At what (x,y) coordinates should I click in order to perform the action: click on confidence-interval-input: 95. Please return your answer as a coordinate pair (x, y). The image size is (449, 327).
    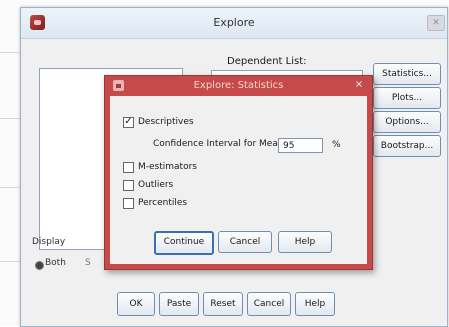
    Looking at the image, I should click on (300, 145).